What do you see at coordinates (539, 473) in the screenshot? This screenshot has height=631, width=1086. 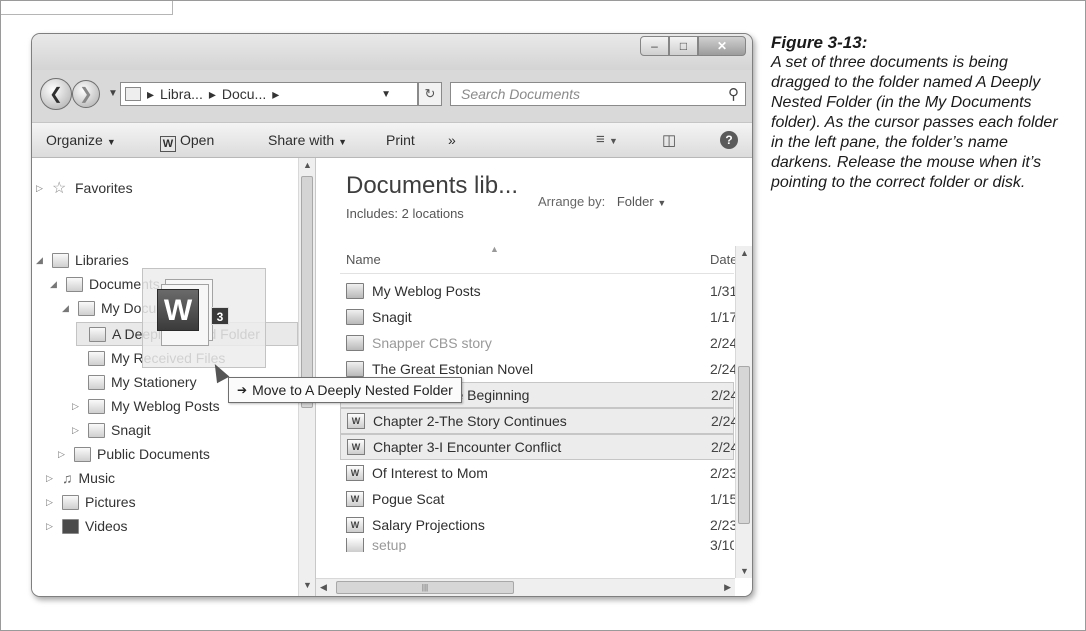 I see `list-item: W Of Interest to Mom 2/23` at bounding box center [539, 473].